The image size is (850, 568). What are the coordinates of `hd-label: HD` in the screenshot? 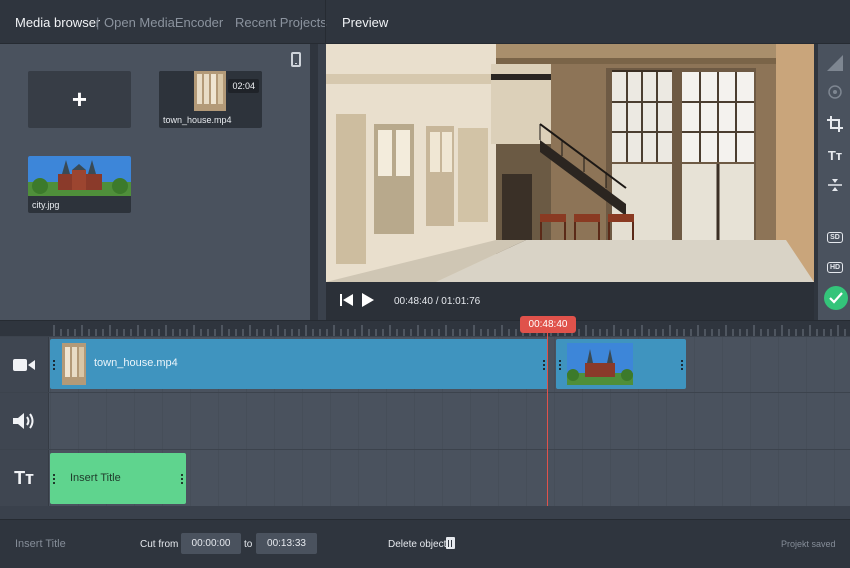 It's located at (835, 267).